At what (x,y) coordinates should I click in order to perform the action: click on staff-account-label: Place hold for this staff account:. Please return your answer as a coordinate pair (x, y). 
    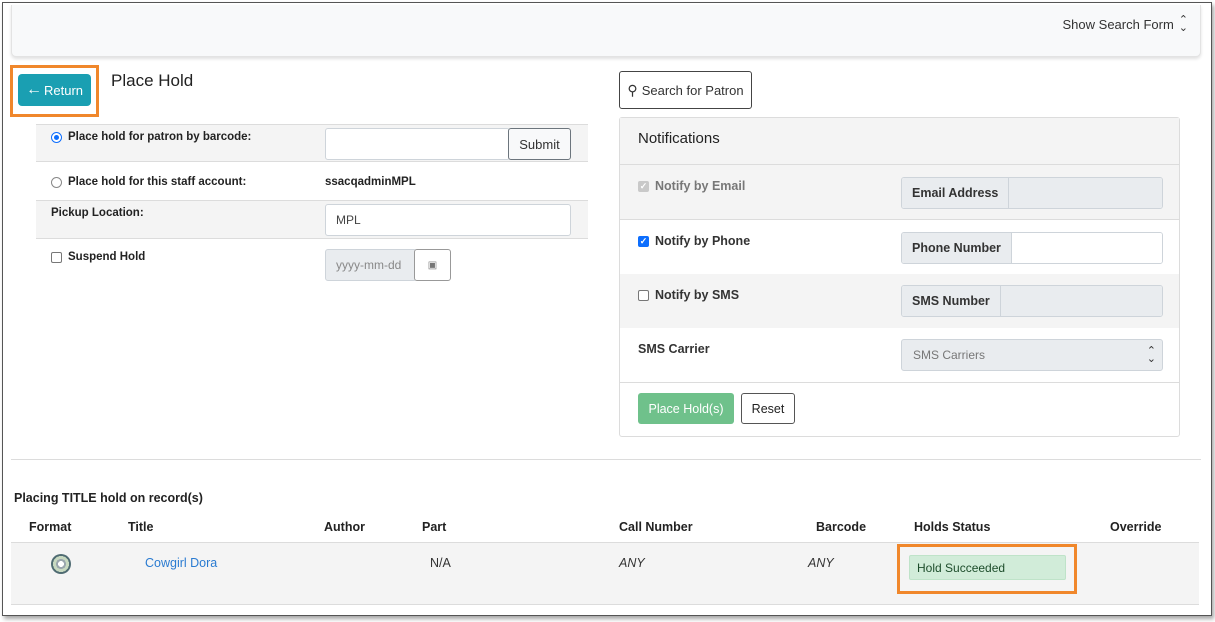
    Looking at the image, I should click on (157, 182).